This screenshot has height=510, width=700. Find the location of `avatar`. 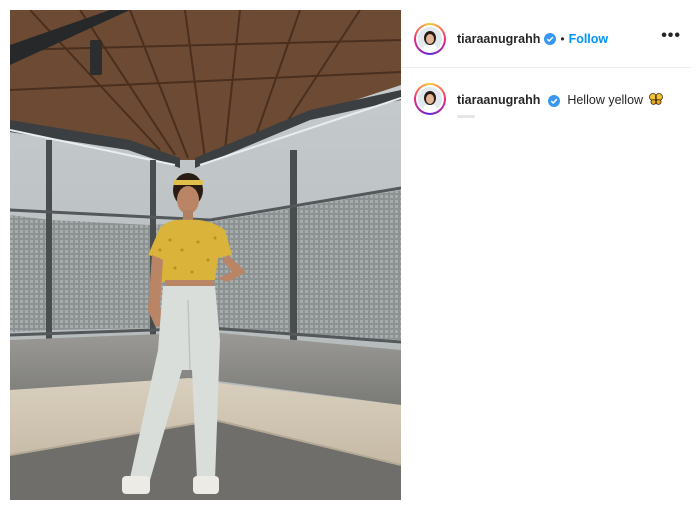

avatar is located at coordinates (430, 38).